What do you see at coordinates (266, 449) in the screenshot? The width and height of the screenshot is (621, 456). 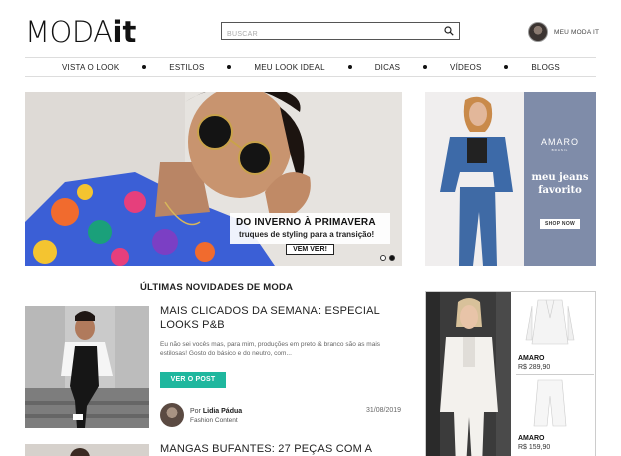 I see `post-title: MANGAS BUFANTES: 27 PEÇAS COM A` at bounding box center [266, 449].